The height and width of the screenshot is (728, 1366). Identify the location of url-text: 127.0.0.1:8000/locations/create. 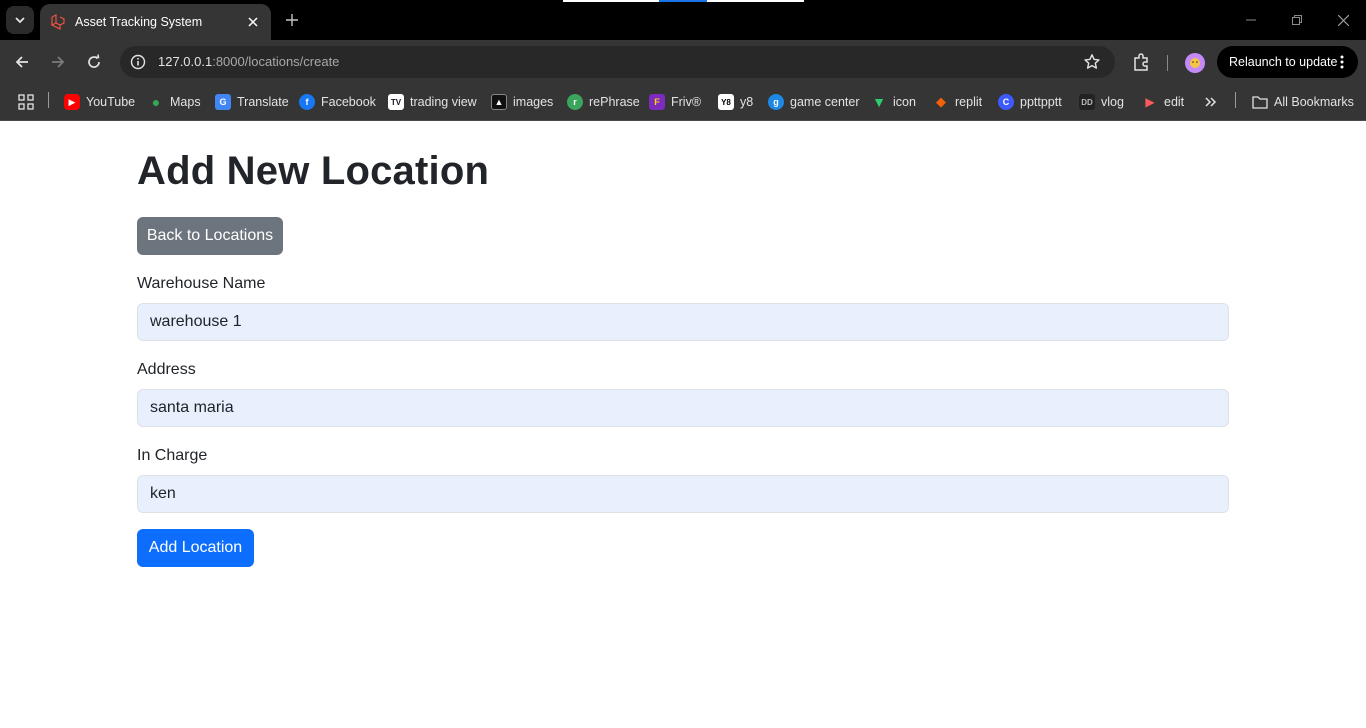
(248, 61).